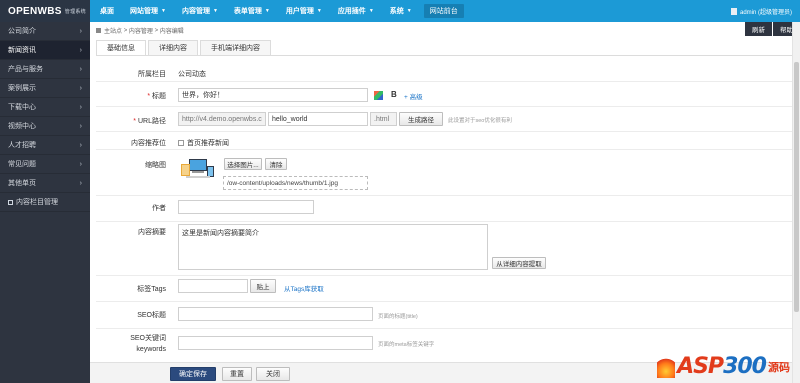 Image resolution: width=800 pixels, height=383 pixels. What do you see at coordinates (126, 121) in the screenshot?
I see `url-label: * URL路径` at bounding box center [126, 121].